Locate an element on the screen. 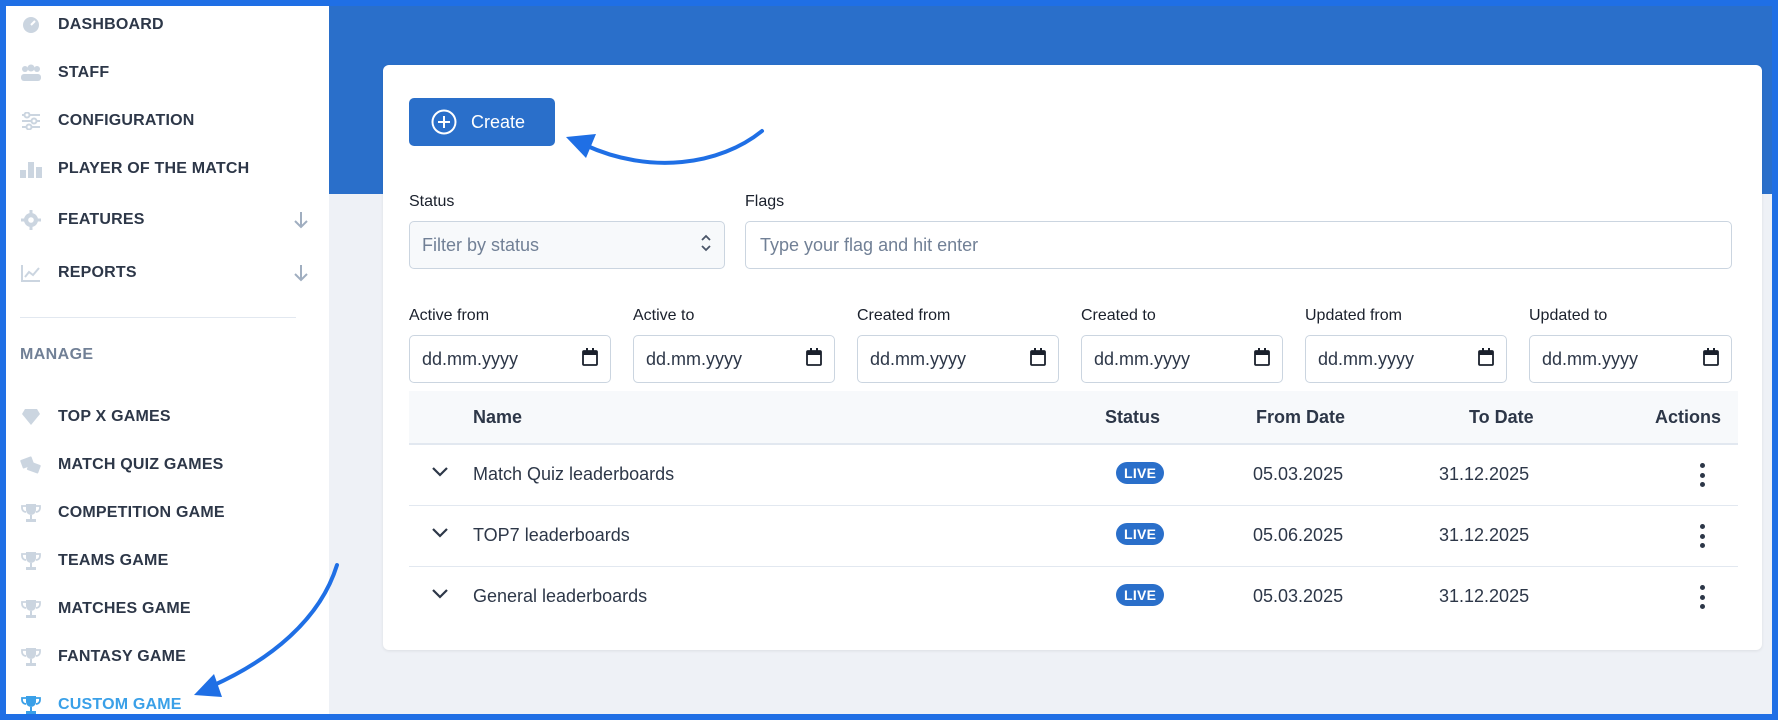 The image size is (1778, 720). row-name: General leaderboards is located at coordinates (560, 596).